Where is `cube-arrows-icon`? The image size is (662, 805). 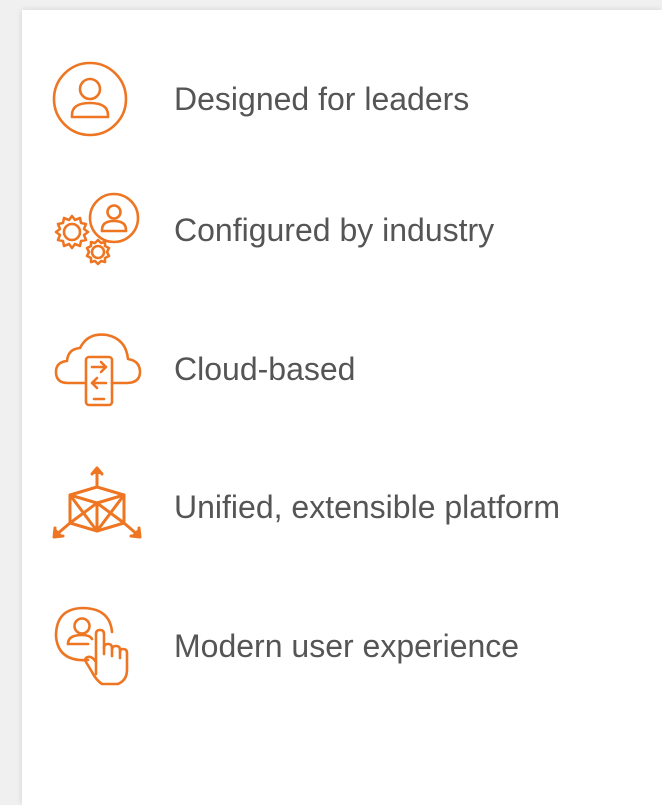 cube-arrows-icon is located at coordinates (98, 507).